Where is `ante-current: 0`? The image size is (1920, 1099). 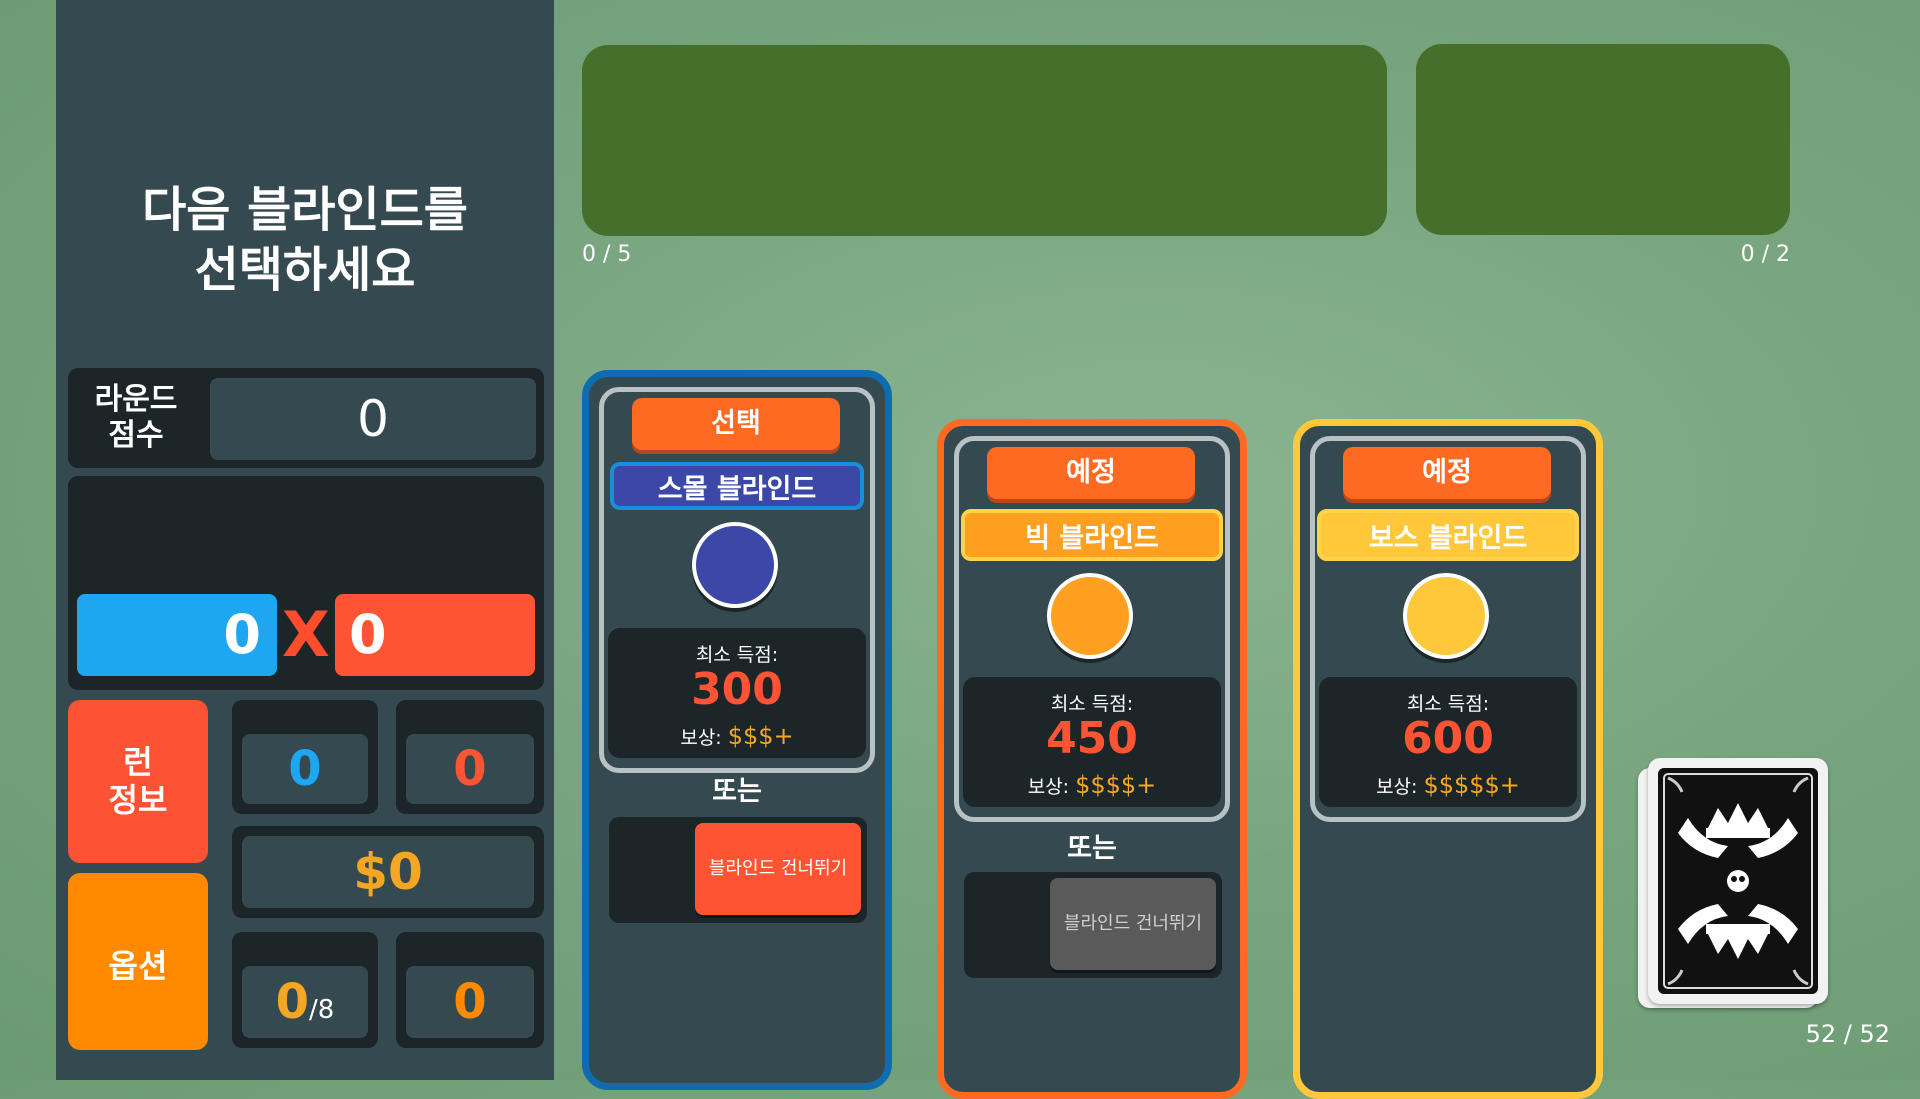
ante-current: 0 is located at coordinates (292, 1002).